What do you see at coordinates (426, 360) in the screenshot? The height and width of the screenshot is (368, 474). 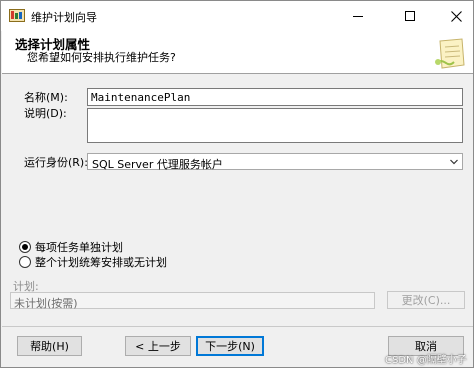 I see `csdn-watermark: CSDN @隔壁小子` at bounding box center [426, 360].